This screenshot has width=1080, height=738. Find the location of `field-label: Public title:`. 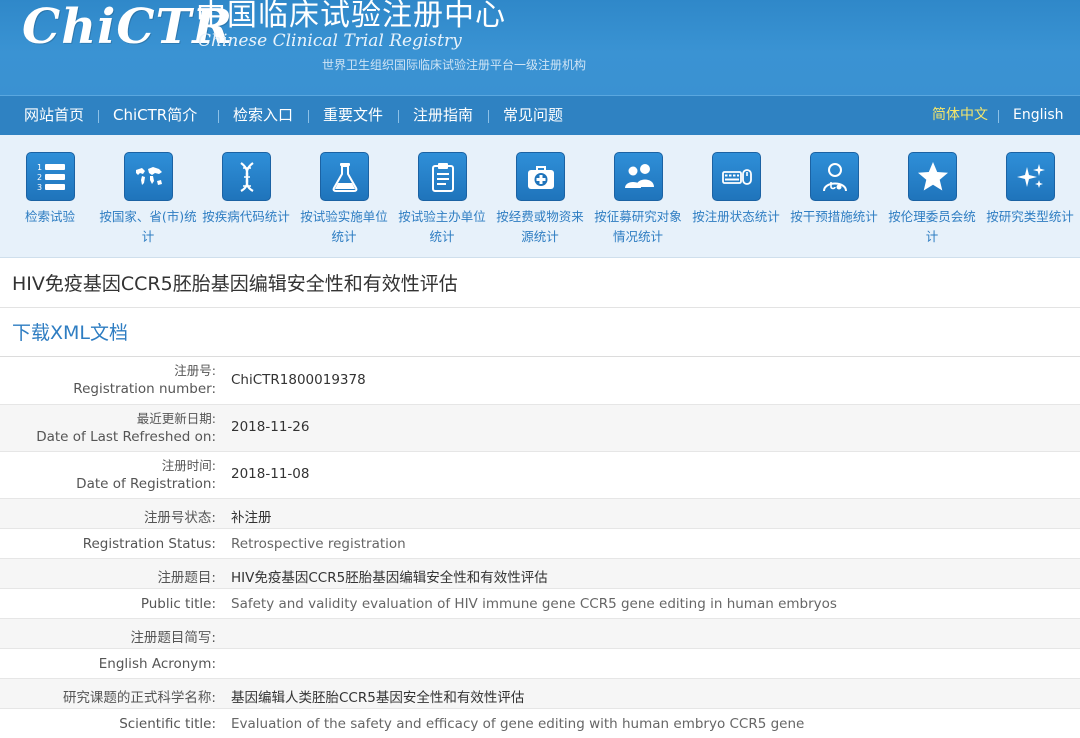

field-label: Public title: is located at coordinates (178, 604).